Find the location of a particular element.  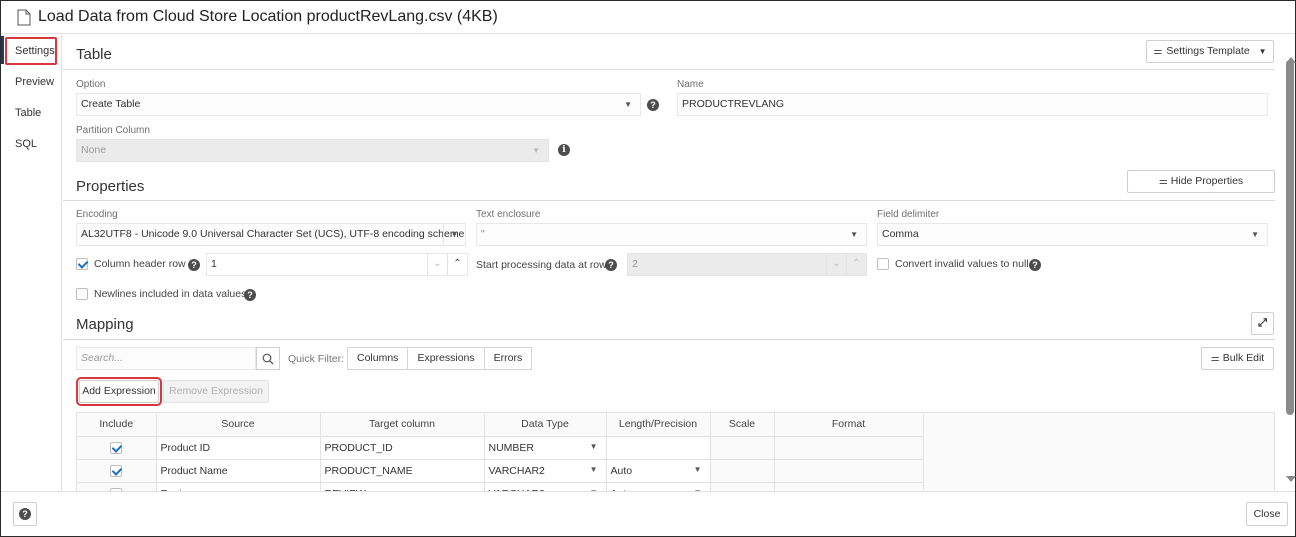

vertical-scrollbar is located at coordinates (1290, 262).